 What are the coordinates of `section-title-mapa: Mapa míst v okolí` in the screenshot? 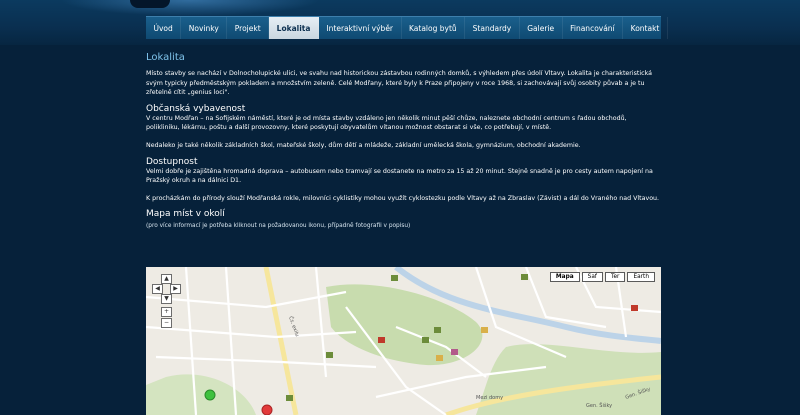 It's located at (185, 214).